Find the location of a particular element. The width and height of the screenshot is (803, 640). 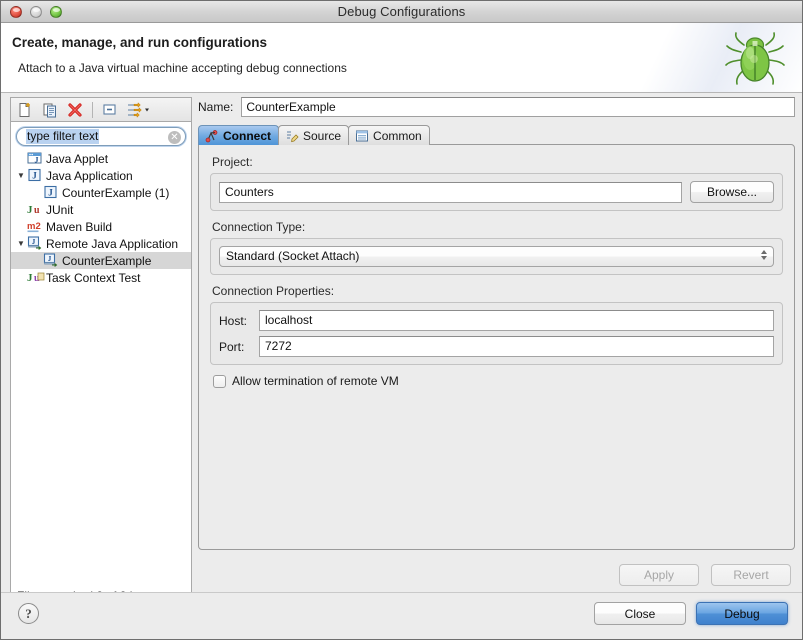

help-icon: ? is located at coordinates (28, 613).